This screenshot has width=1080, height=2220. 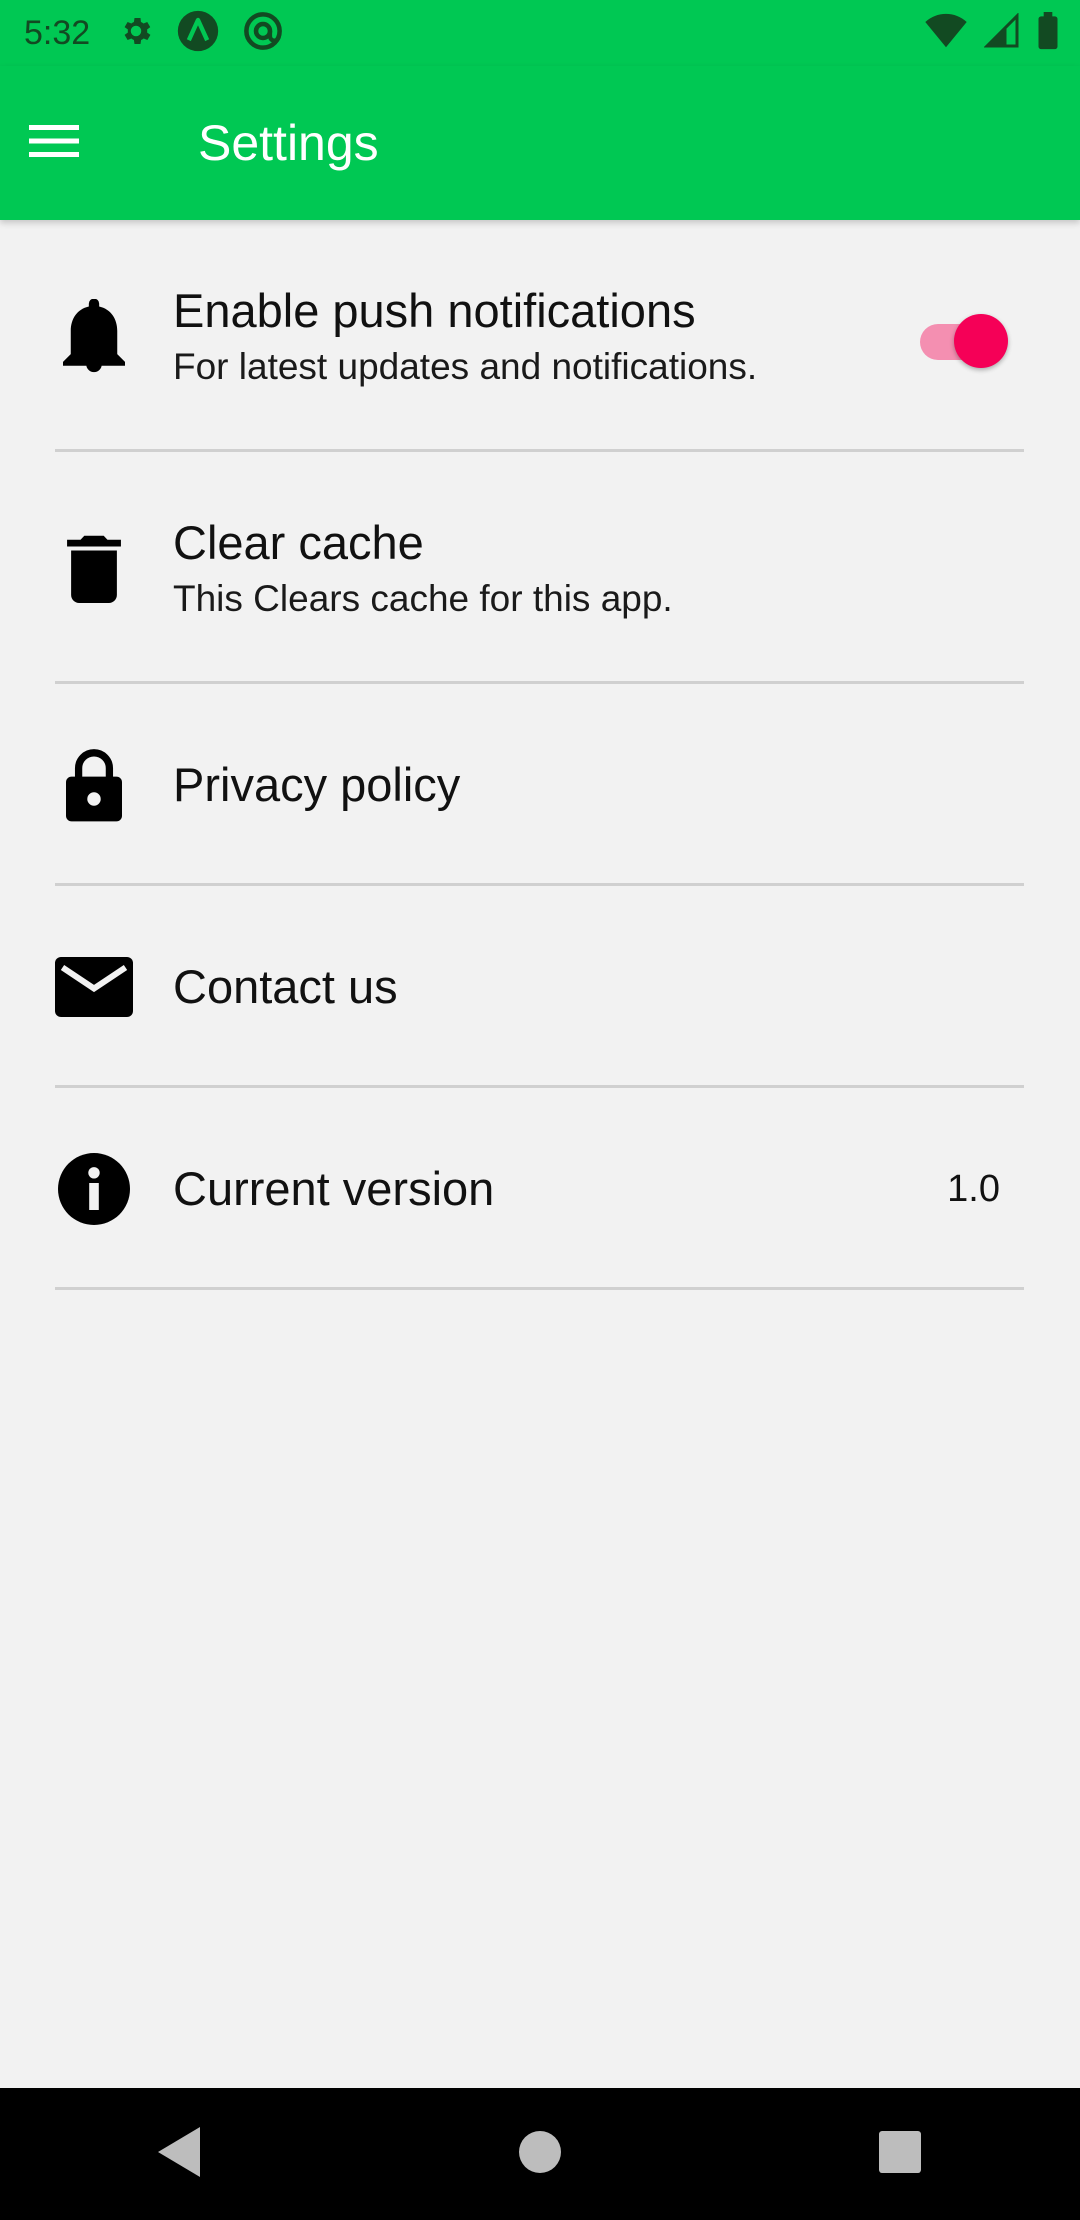 What do you see at coordinates (94, 336) in the screenshot?
I see `bell-icon` at bounding box center [94, 336].